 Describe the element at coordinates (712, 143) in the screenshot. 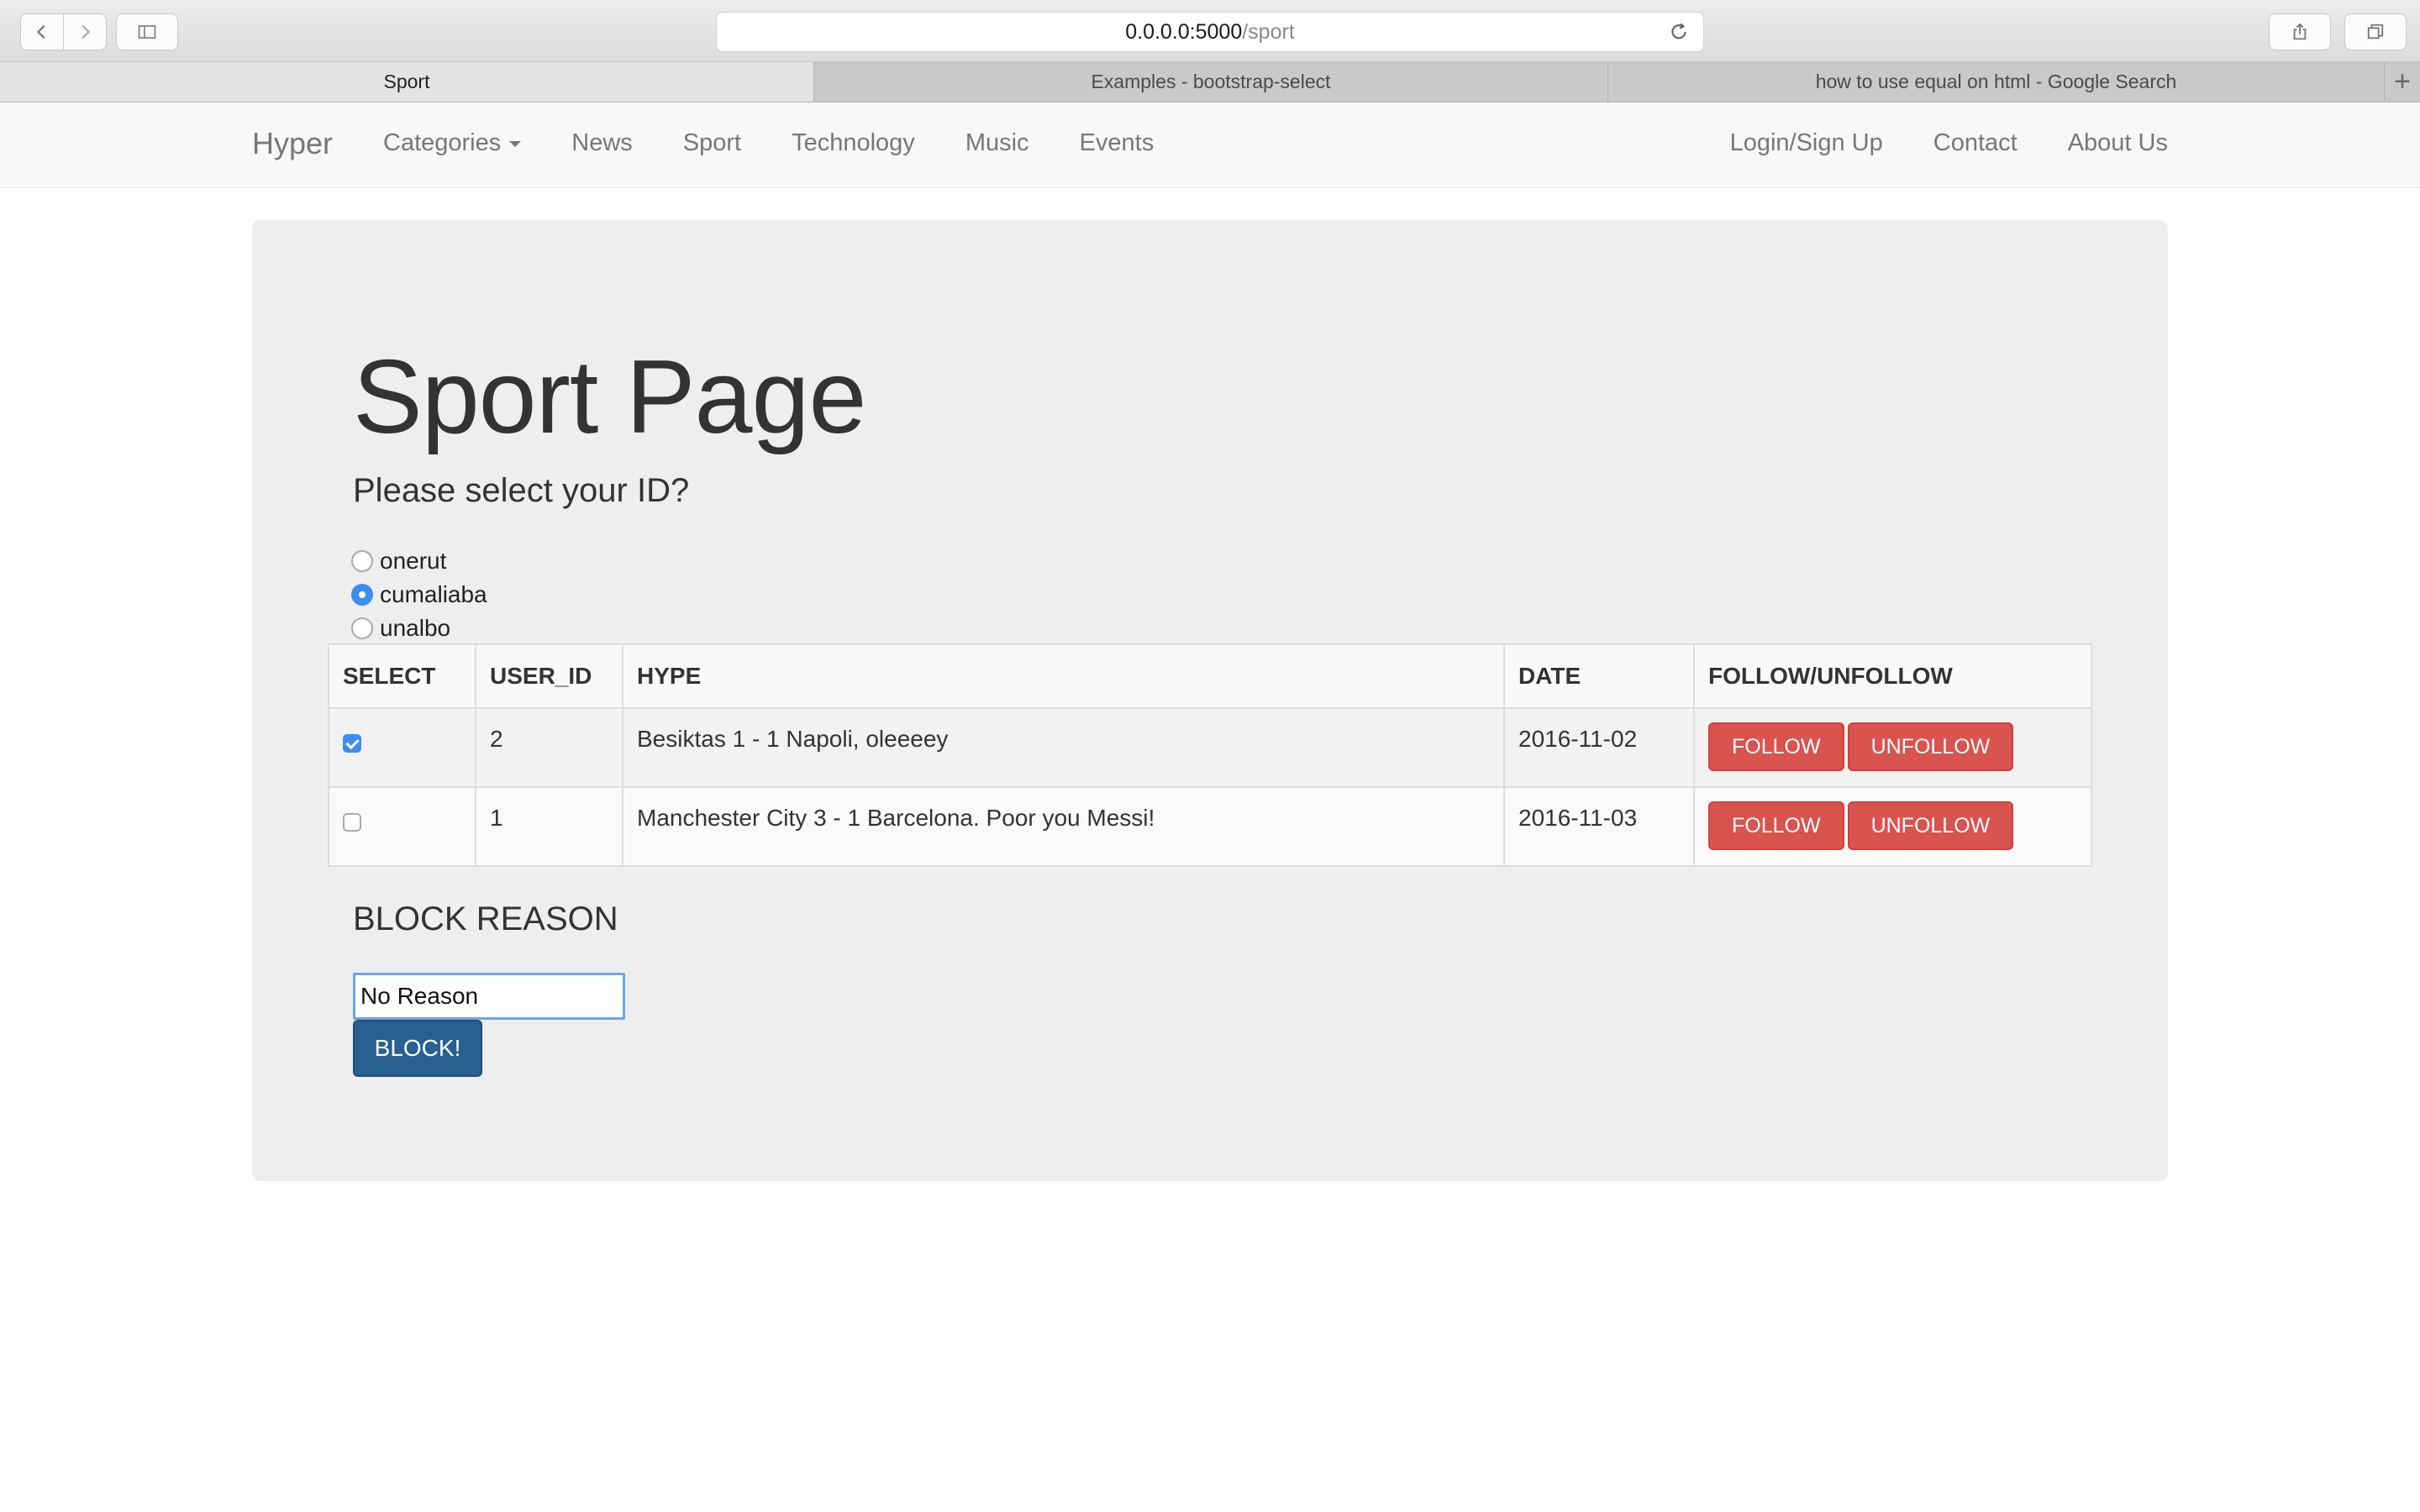

I see `nav-sport: Sport` at that location.